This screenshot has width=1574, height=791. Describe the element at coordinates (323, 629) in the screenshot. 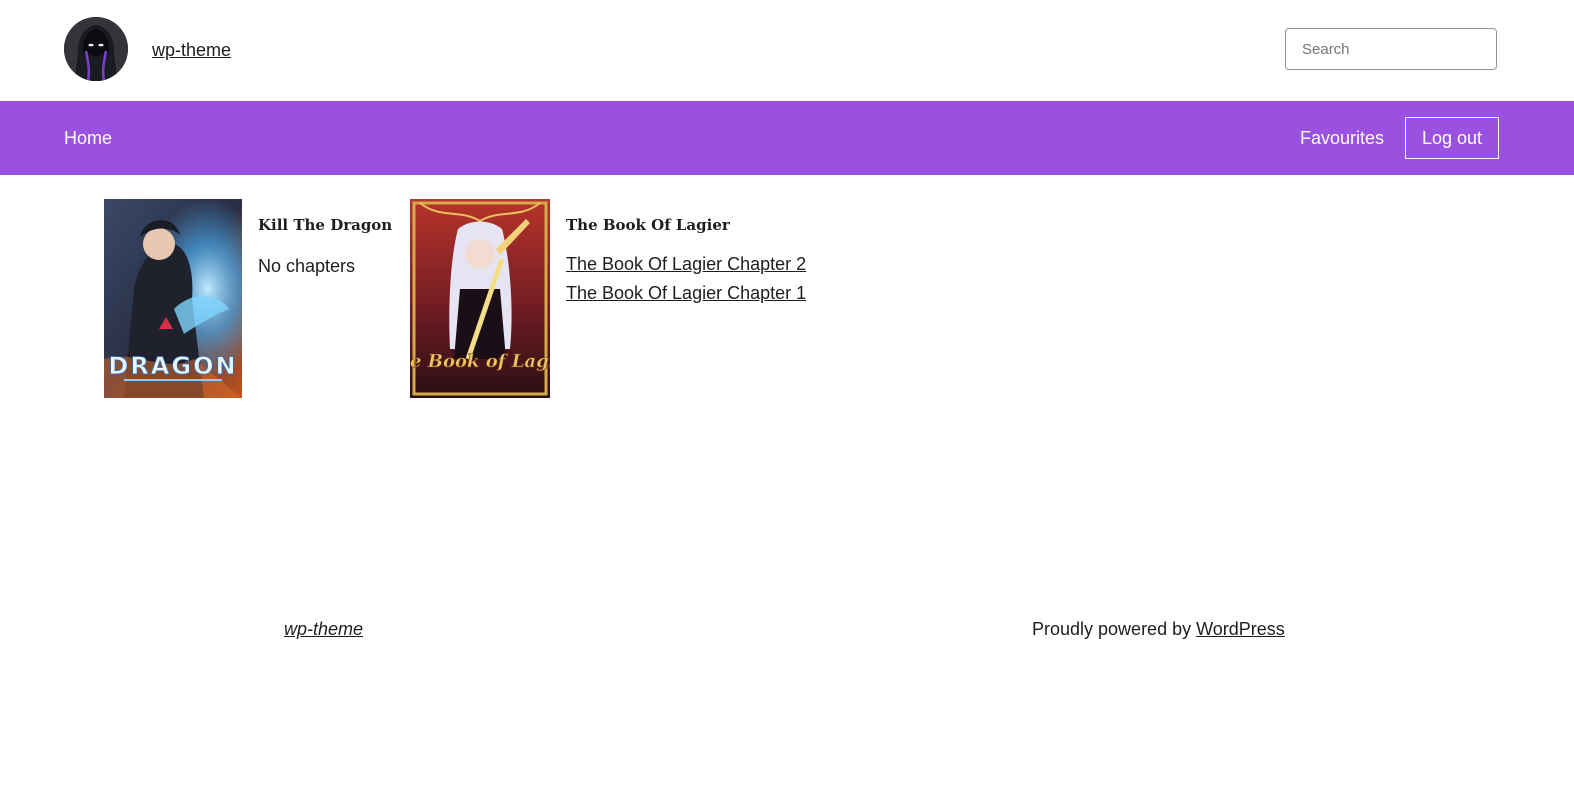

I see `footer-site-title-link: wp-theme` at that location.